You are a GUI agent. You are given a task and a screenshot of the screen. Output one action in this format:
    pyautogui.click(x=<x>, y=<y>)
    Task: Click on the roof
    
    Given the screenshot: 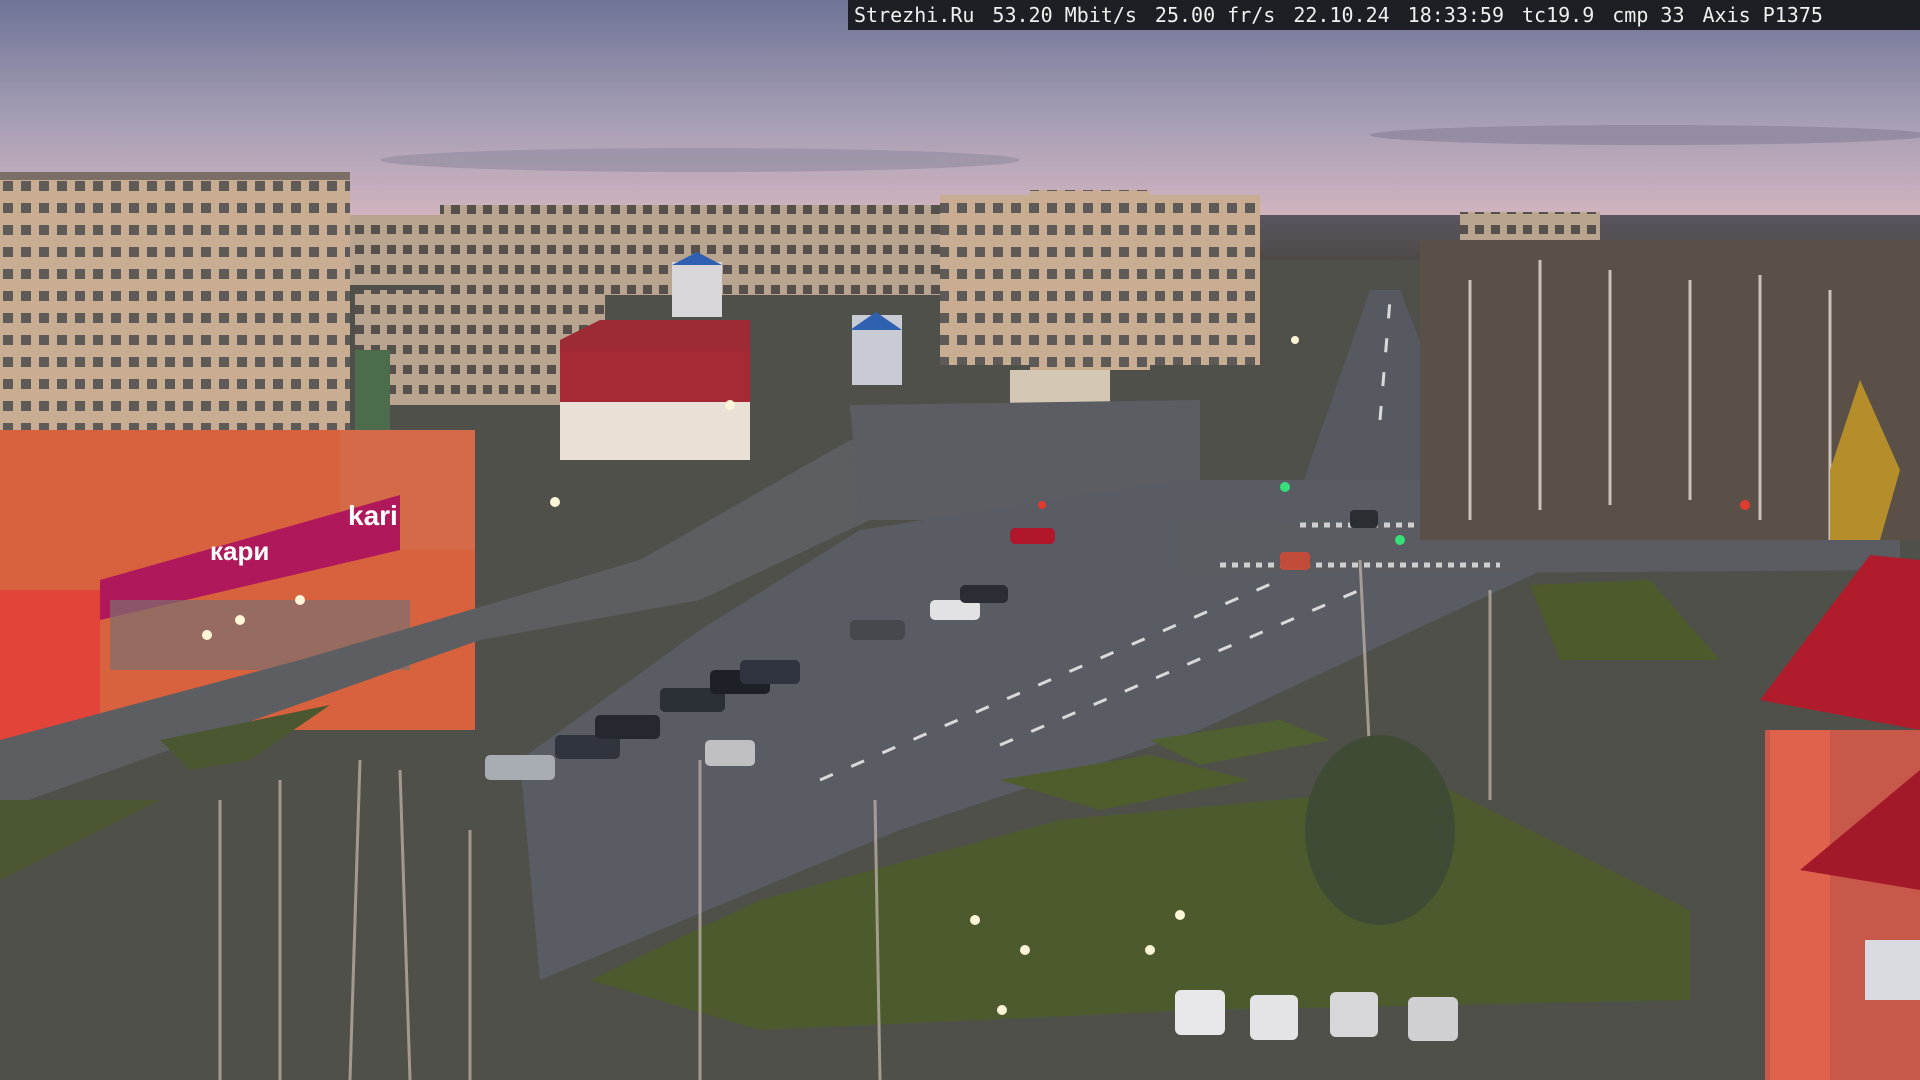 What is the action you would take?
    pyautogui.click(x=175, y=176)
    